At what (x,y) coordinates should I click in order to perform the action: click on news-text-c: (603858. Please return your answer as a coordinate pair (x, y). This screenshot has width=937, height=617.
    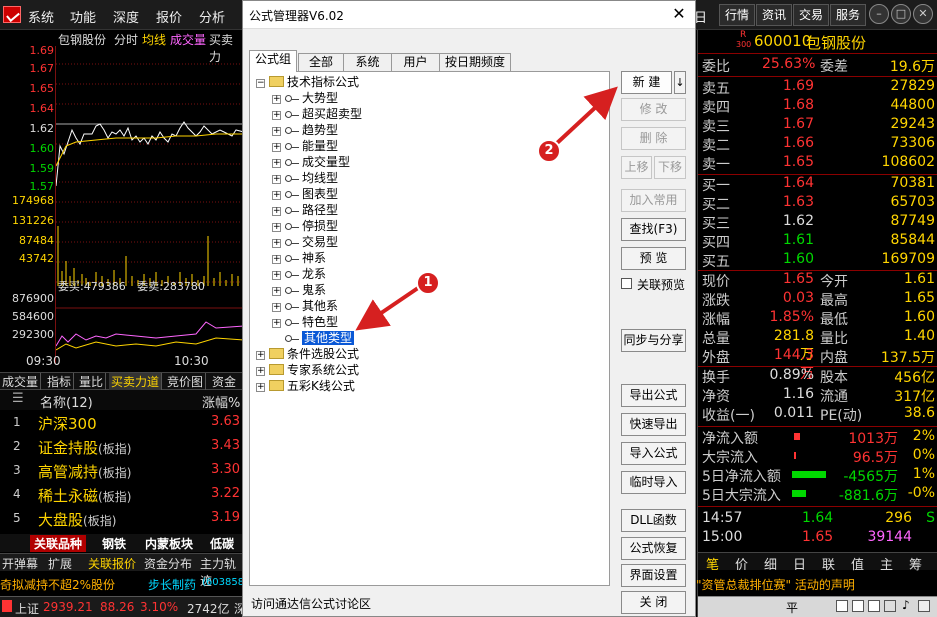
    Looking at the image, I should click on (223, 582).